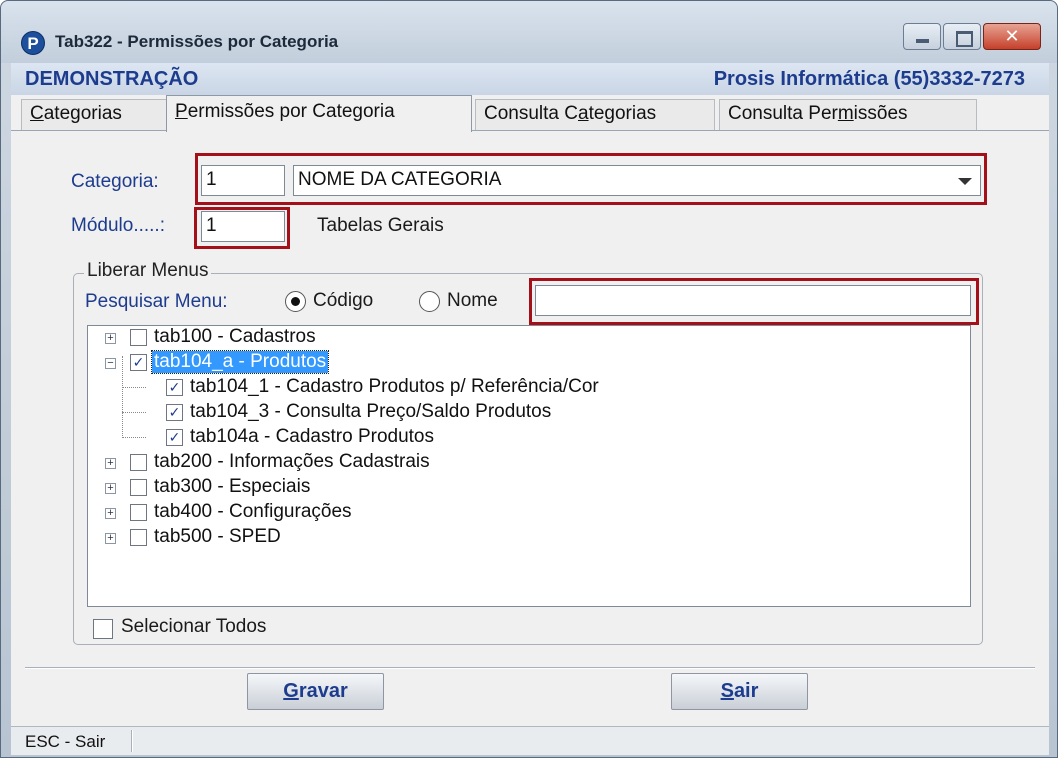 The image size is (1058, 758). Describe the element at coordinates (530, 668) in the screenshot. I see `footer-separator` at that location.